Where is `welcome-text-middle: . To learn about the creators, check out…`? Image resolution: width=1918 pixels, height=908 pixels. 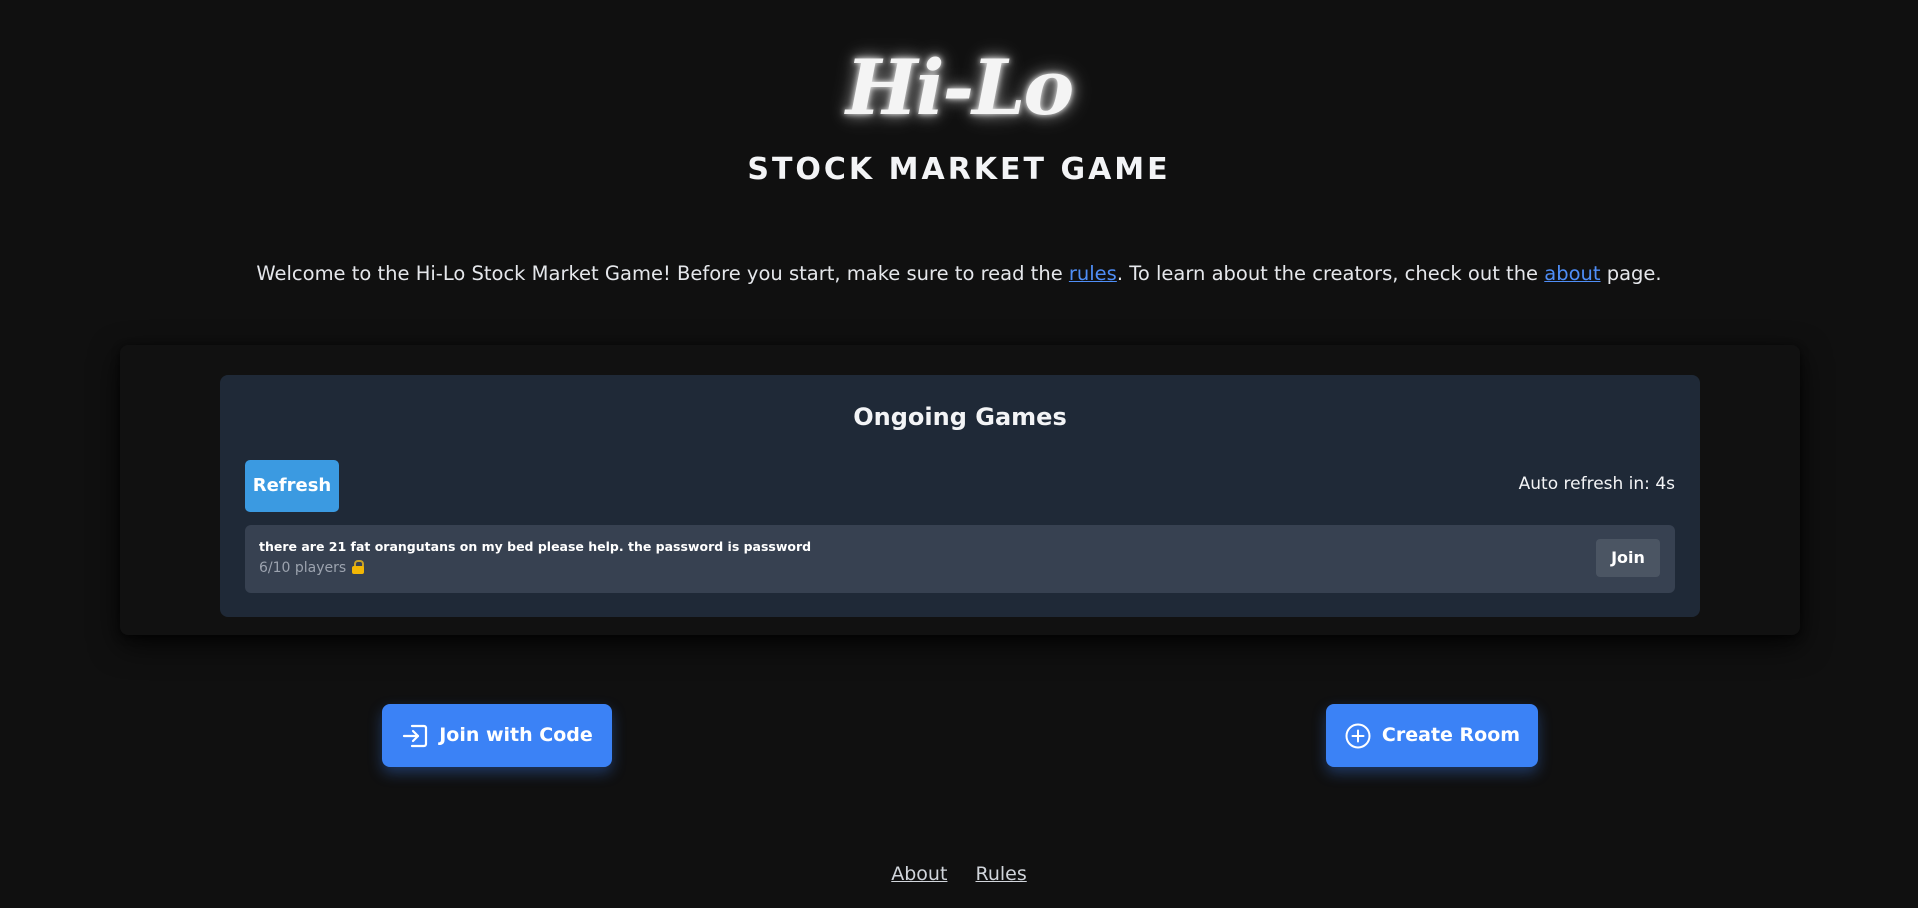
welcome-text-middle: . To learn about the creators, check out… is located at coordinates (1330, 273).